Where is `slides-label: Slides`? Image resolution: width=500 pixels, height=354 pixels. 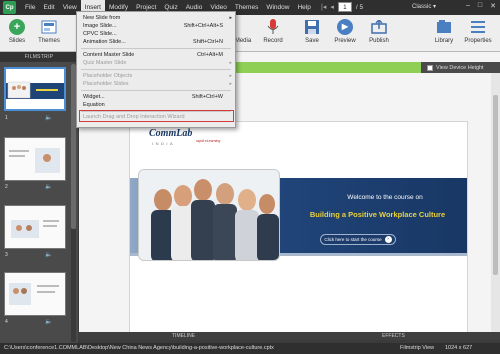 slides-label: Slides is located at coordinates (17, 41).